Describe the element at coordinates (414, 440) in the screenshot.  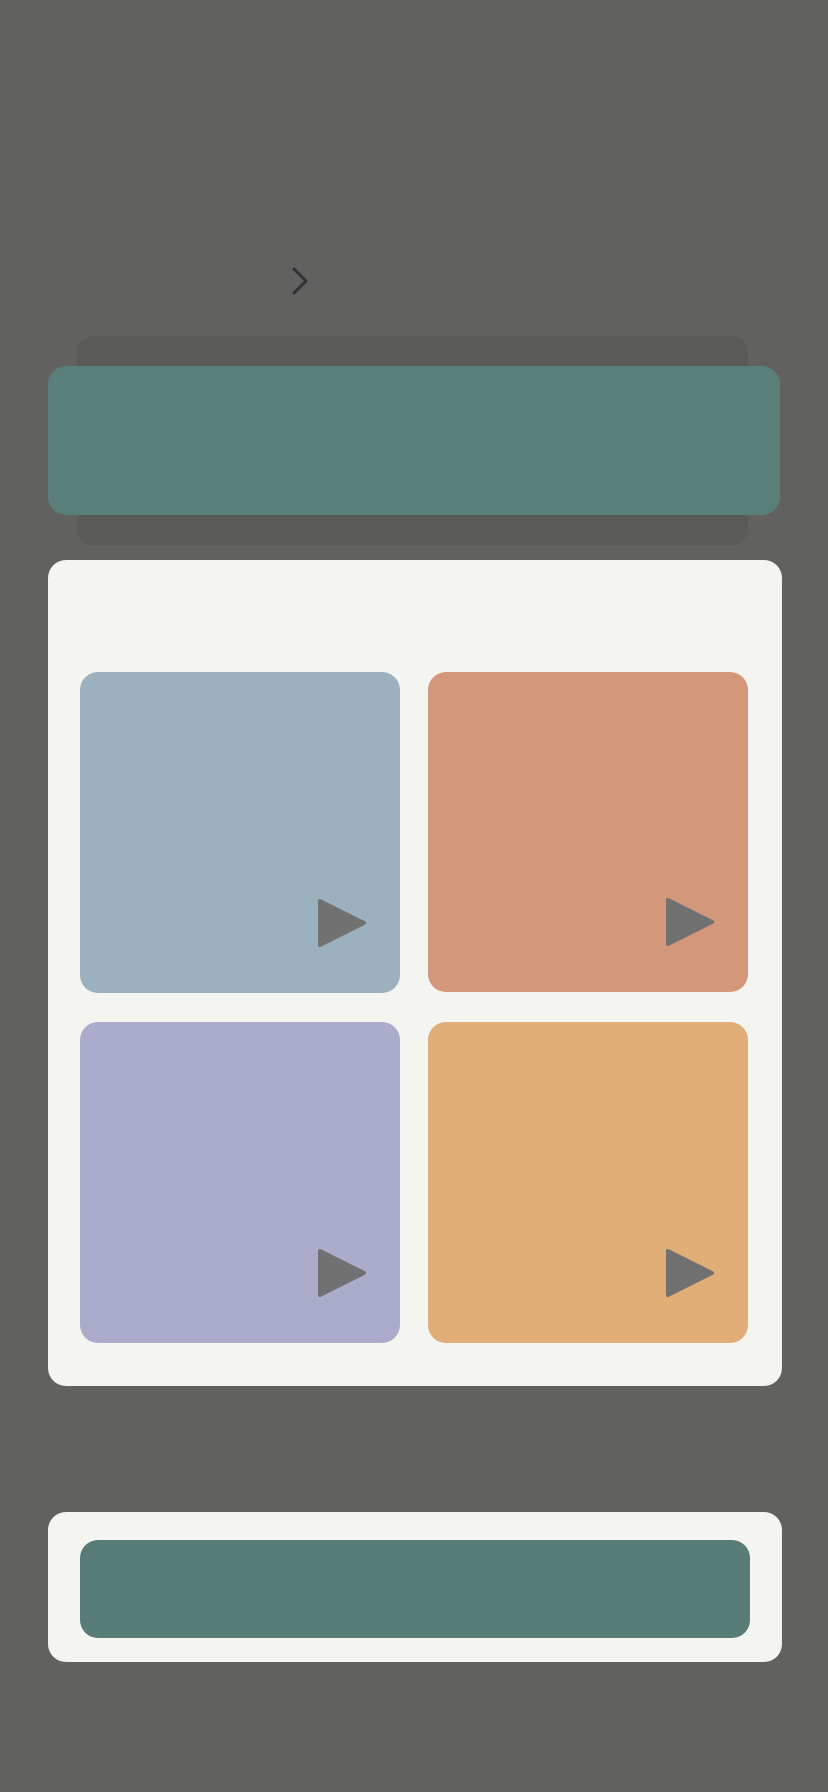
I see `featured-banner` at that location.